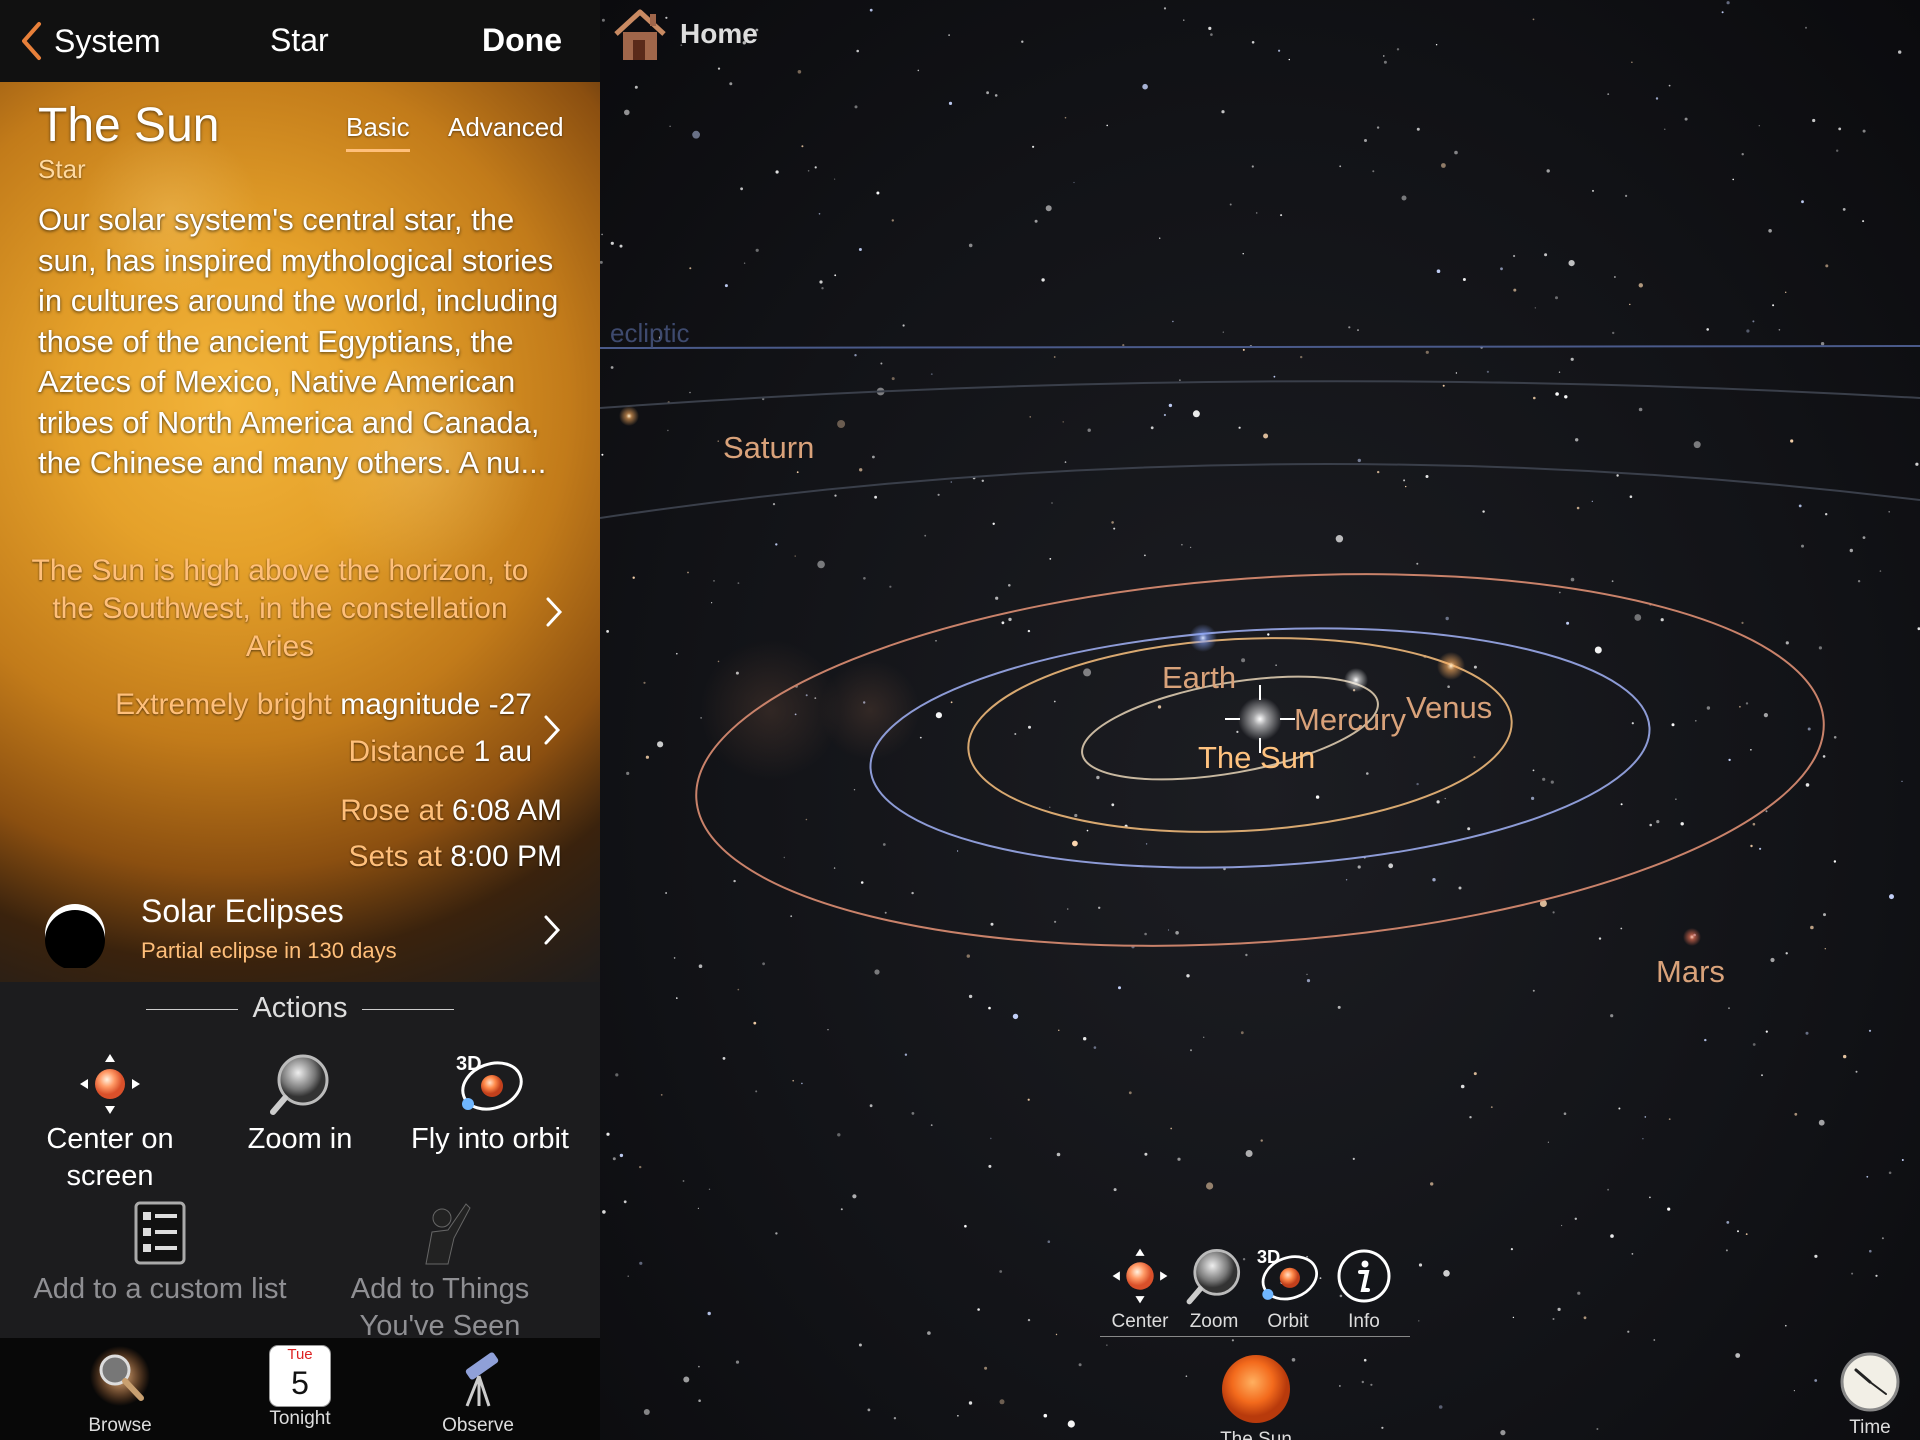 Image resolution: width=1920 pixels, height=1440 pixels. What do you see at coordinates (1256, 757) in the screenshot?
I see `sun-label: The Sun` at bounding box center [1256, 757].